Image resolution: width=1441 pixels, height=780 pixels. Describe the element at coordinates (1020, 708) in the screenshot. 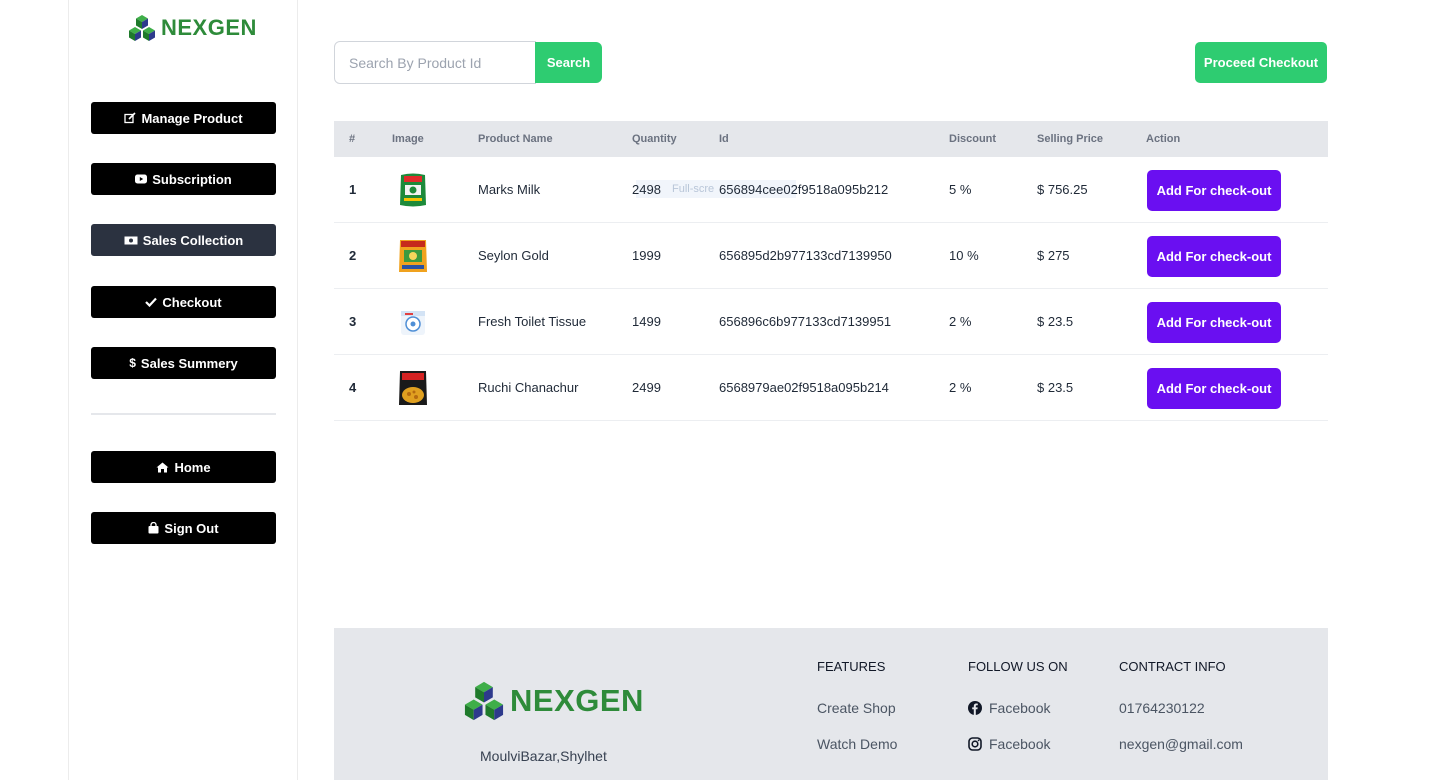

I see `facebook-link-label: Facebook` at that location.